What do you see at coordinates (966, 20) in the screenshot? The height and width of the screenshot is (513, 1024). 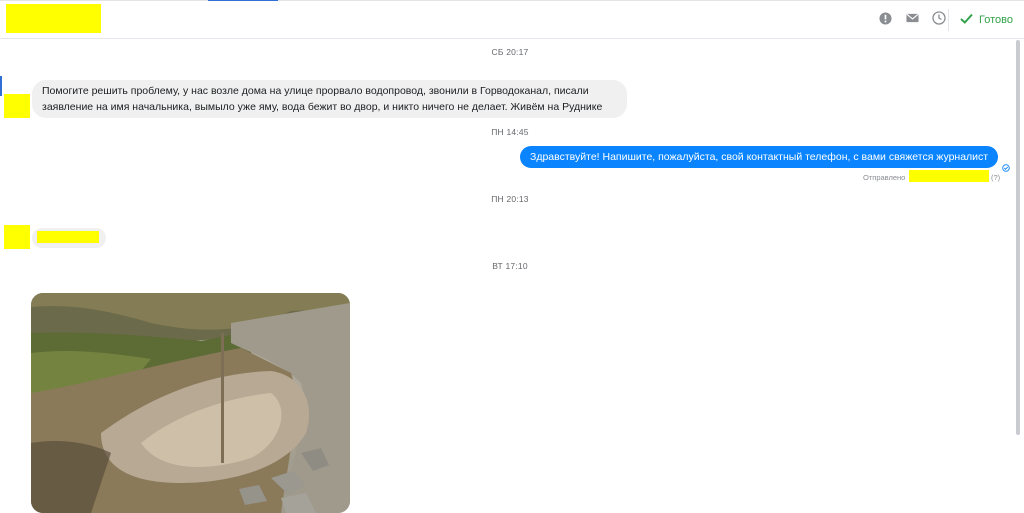 I see `checkmark-icon` at bounding box center [966, 20].